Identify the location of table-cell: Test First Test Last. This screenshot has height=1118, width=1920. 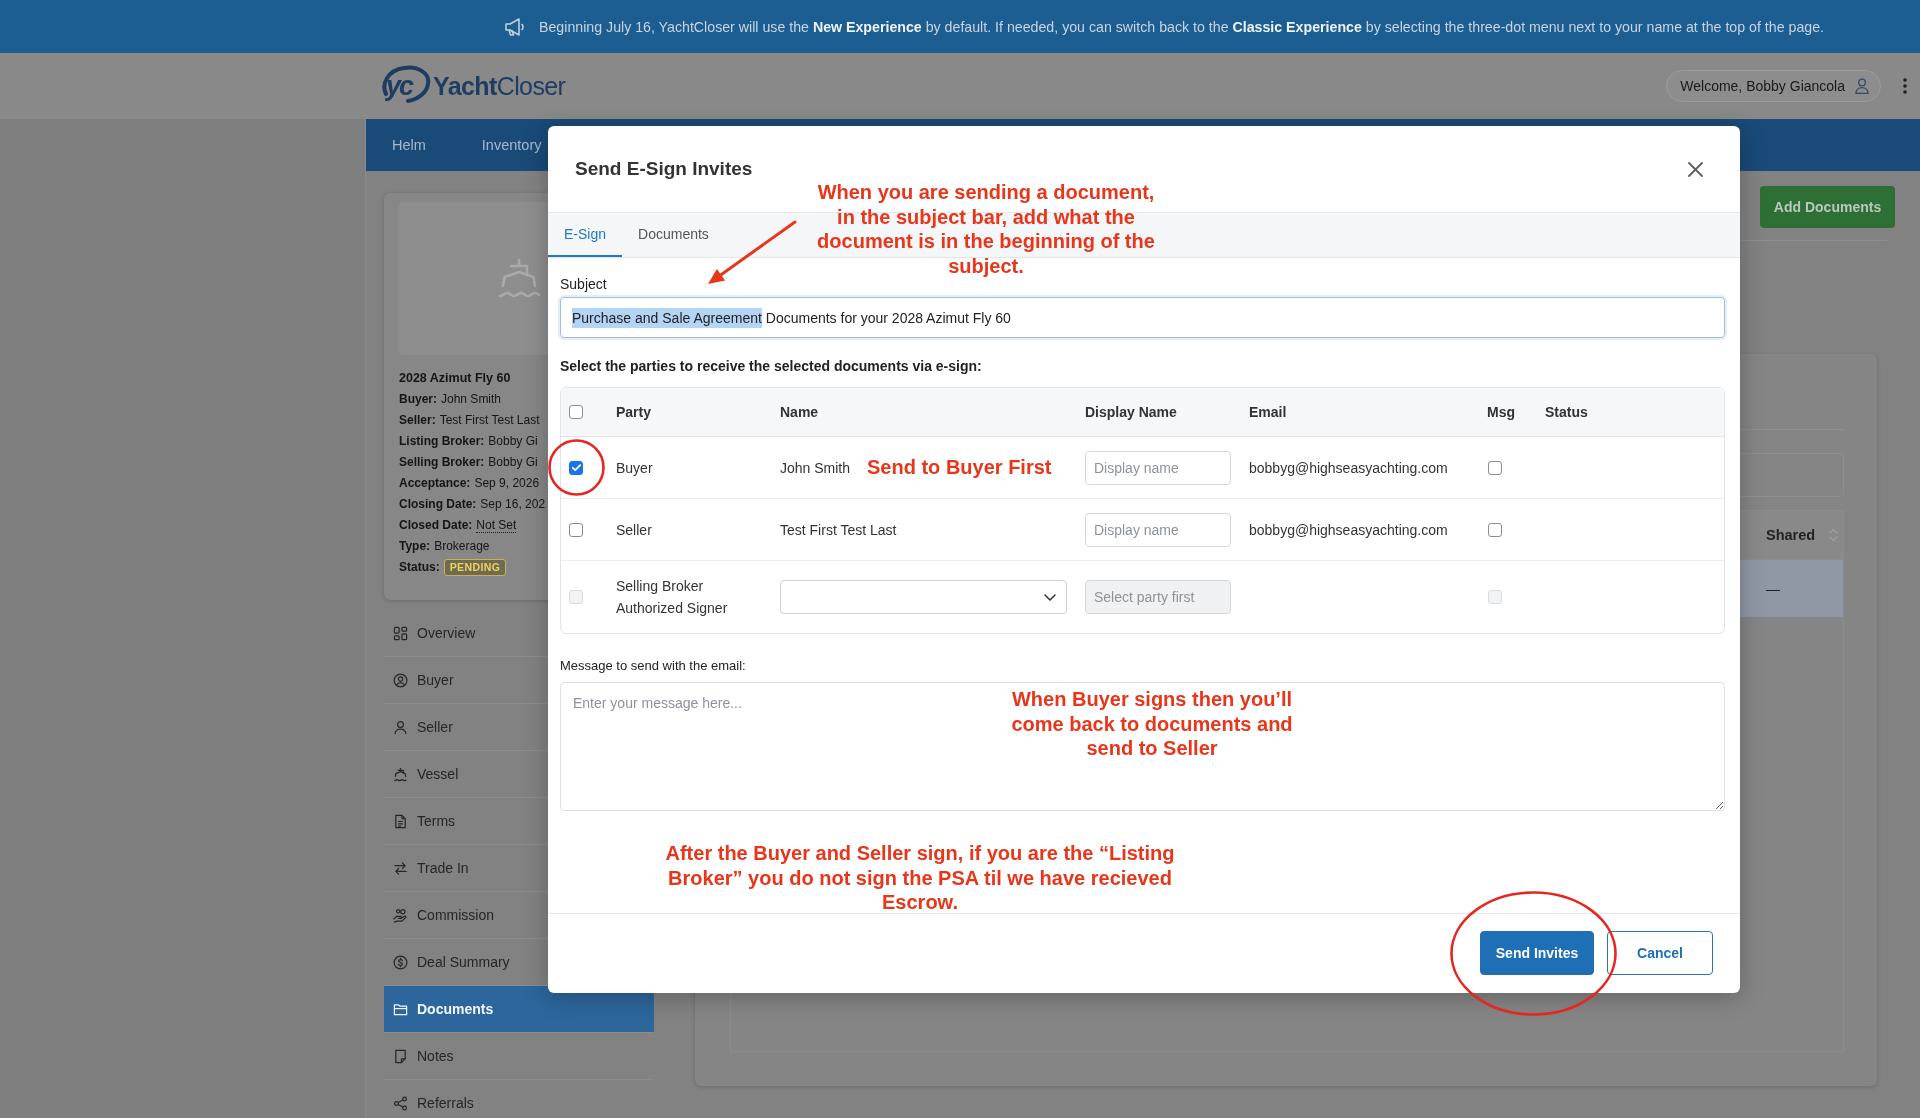
(838, 529).